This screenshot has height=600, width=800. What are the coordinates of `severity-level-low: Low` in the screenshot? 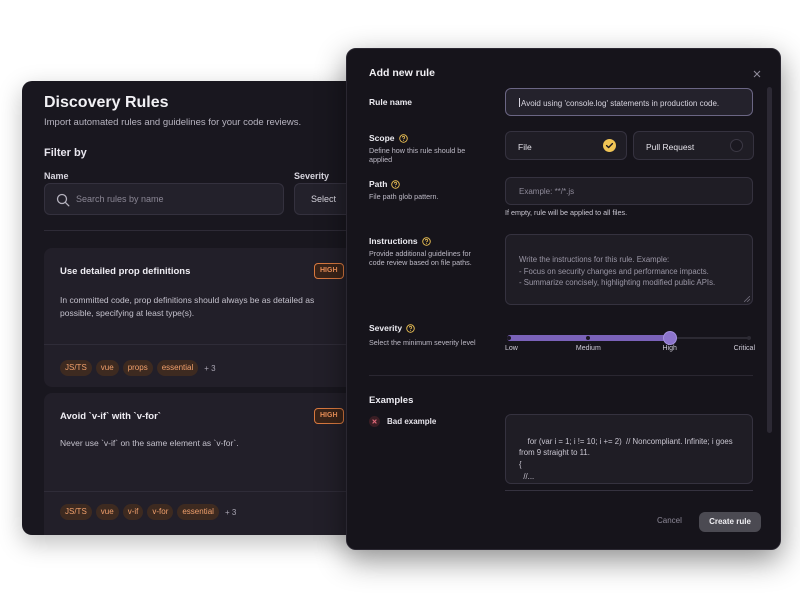 It's located at (511, 348).